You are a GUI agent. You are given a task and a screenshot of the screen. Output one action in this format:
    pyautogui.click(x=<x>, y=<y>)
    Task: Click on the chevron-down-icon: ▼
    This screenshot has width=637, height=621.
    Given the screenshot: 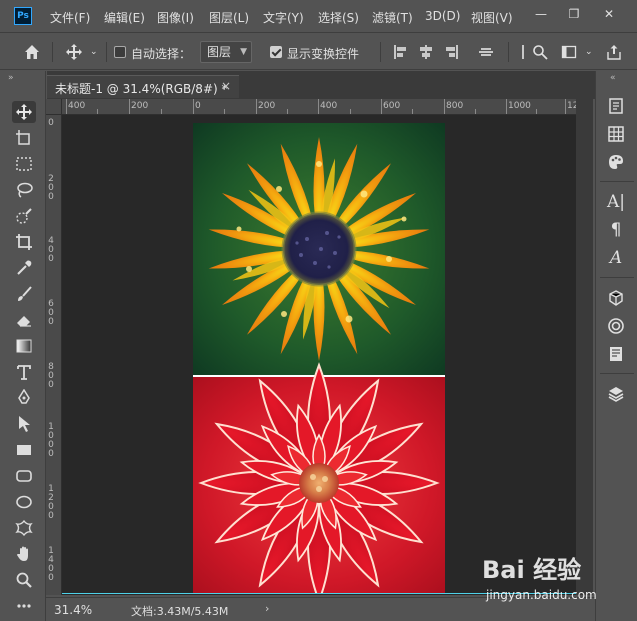 What is the action you would take?
    pyautogui.click(x=243, y=52)
    